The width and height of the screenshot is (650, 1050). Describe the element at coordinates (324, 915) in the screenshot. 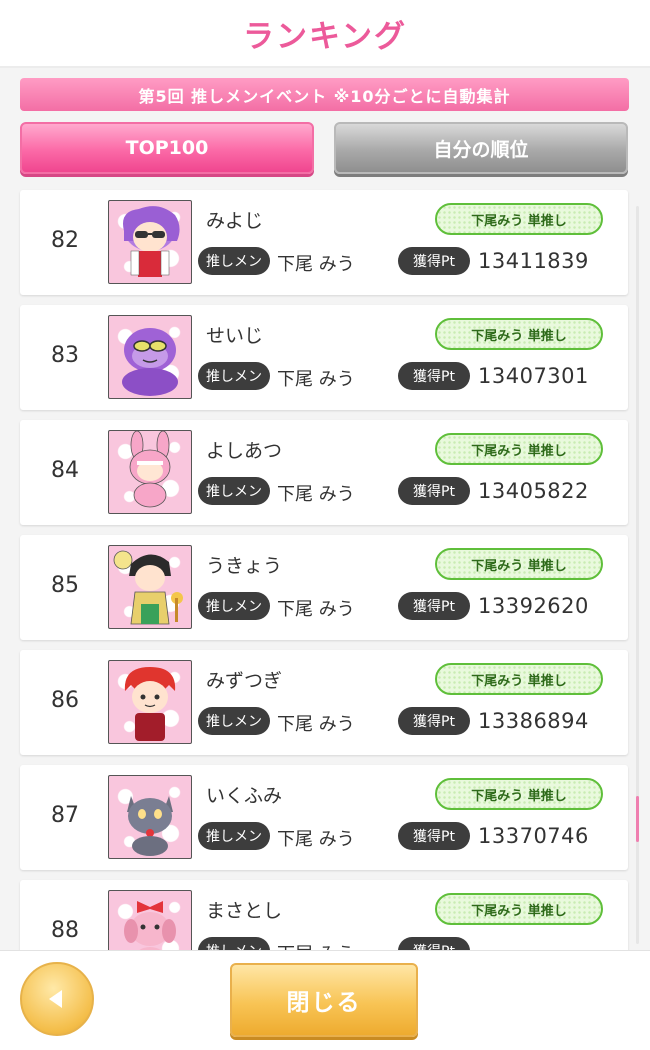

I see `ranking-row: 88 まさとし 下尾みう 単推し 推しメン 下尾 みう 獲得Pt` at that location.